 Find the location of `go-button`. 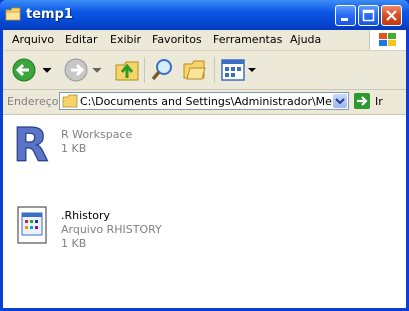

go-button is located at coordinates (362, 101).